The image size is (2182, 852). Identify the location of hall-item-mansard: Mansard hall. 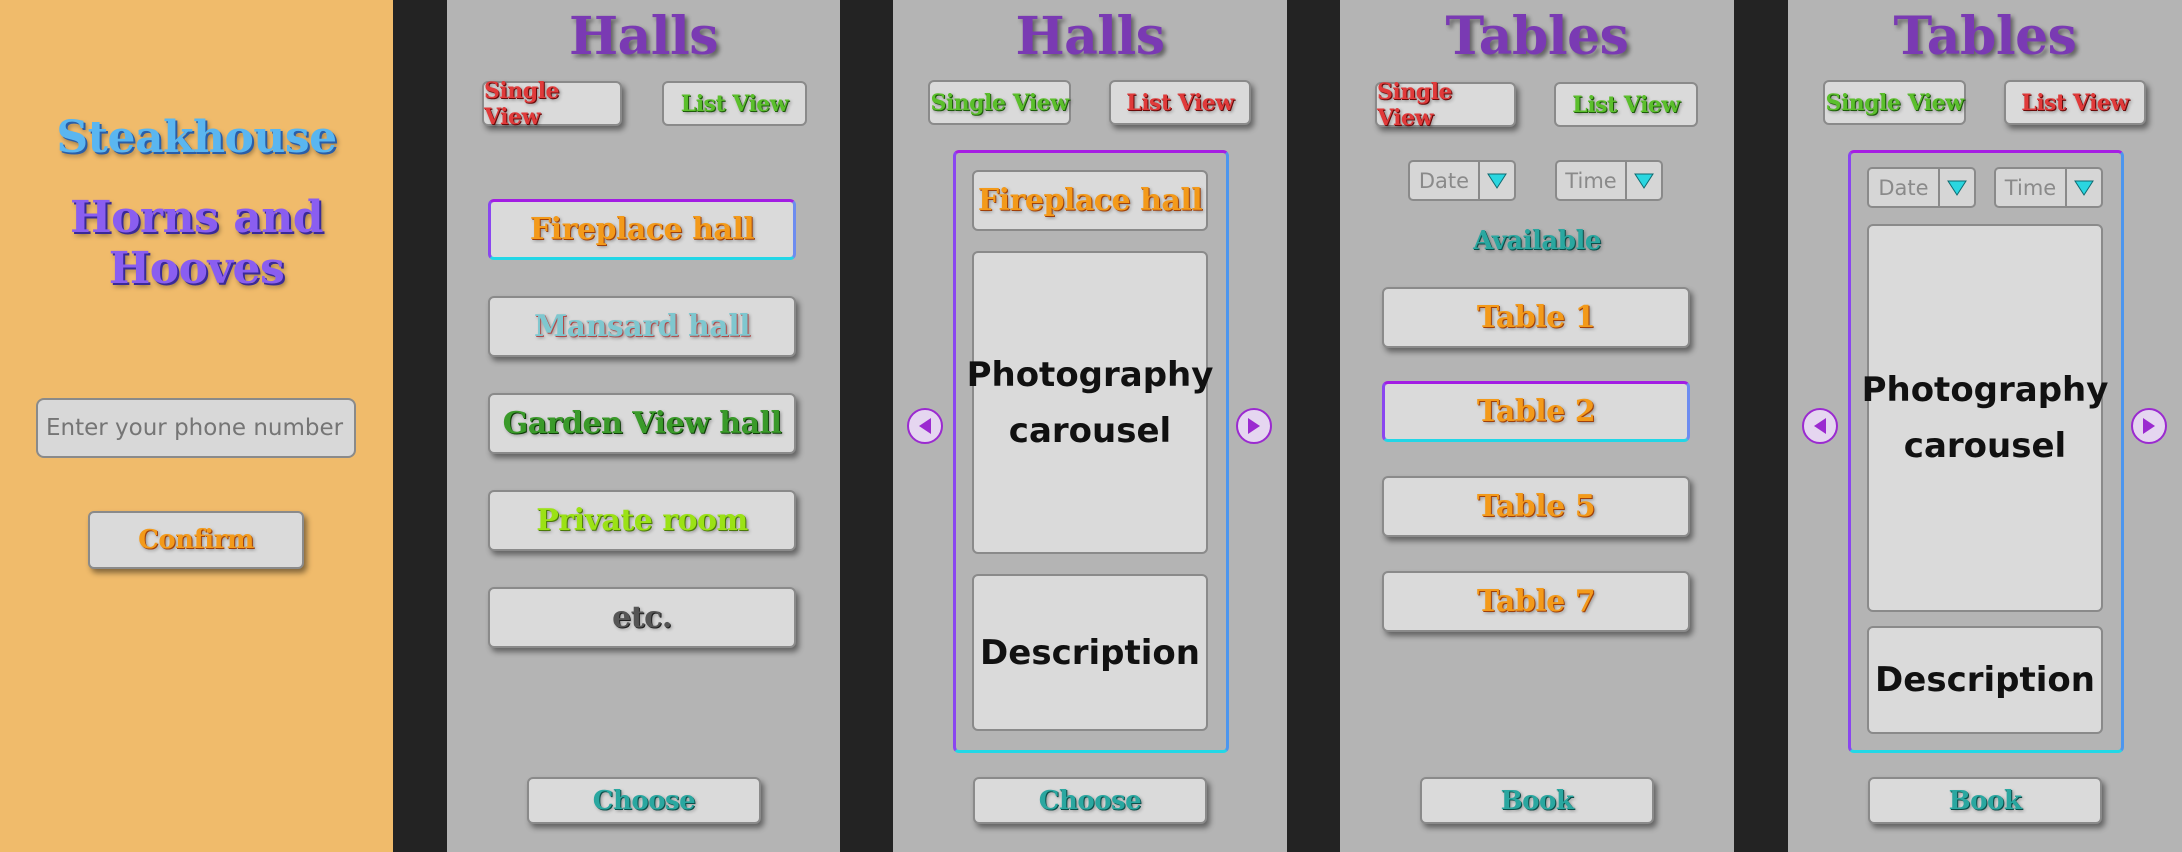
(642, 326).